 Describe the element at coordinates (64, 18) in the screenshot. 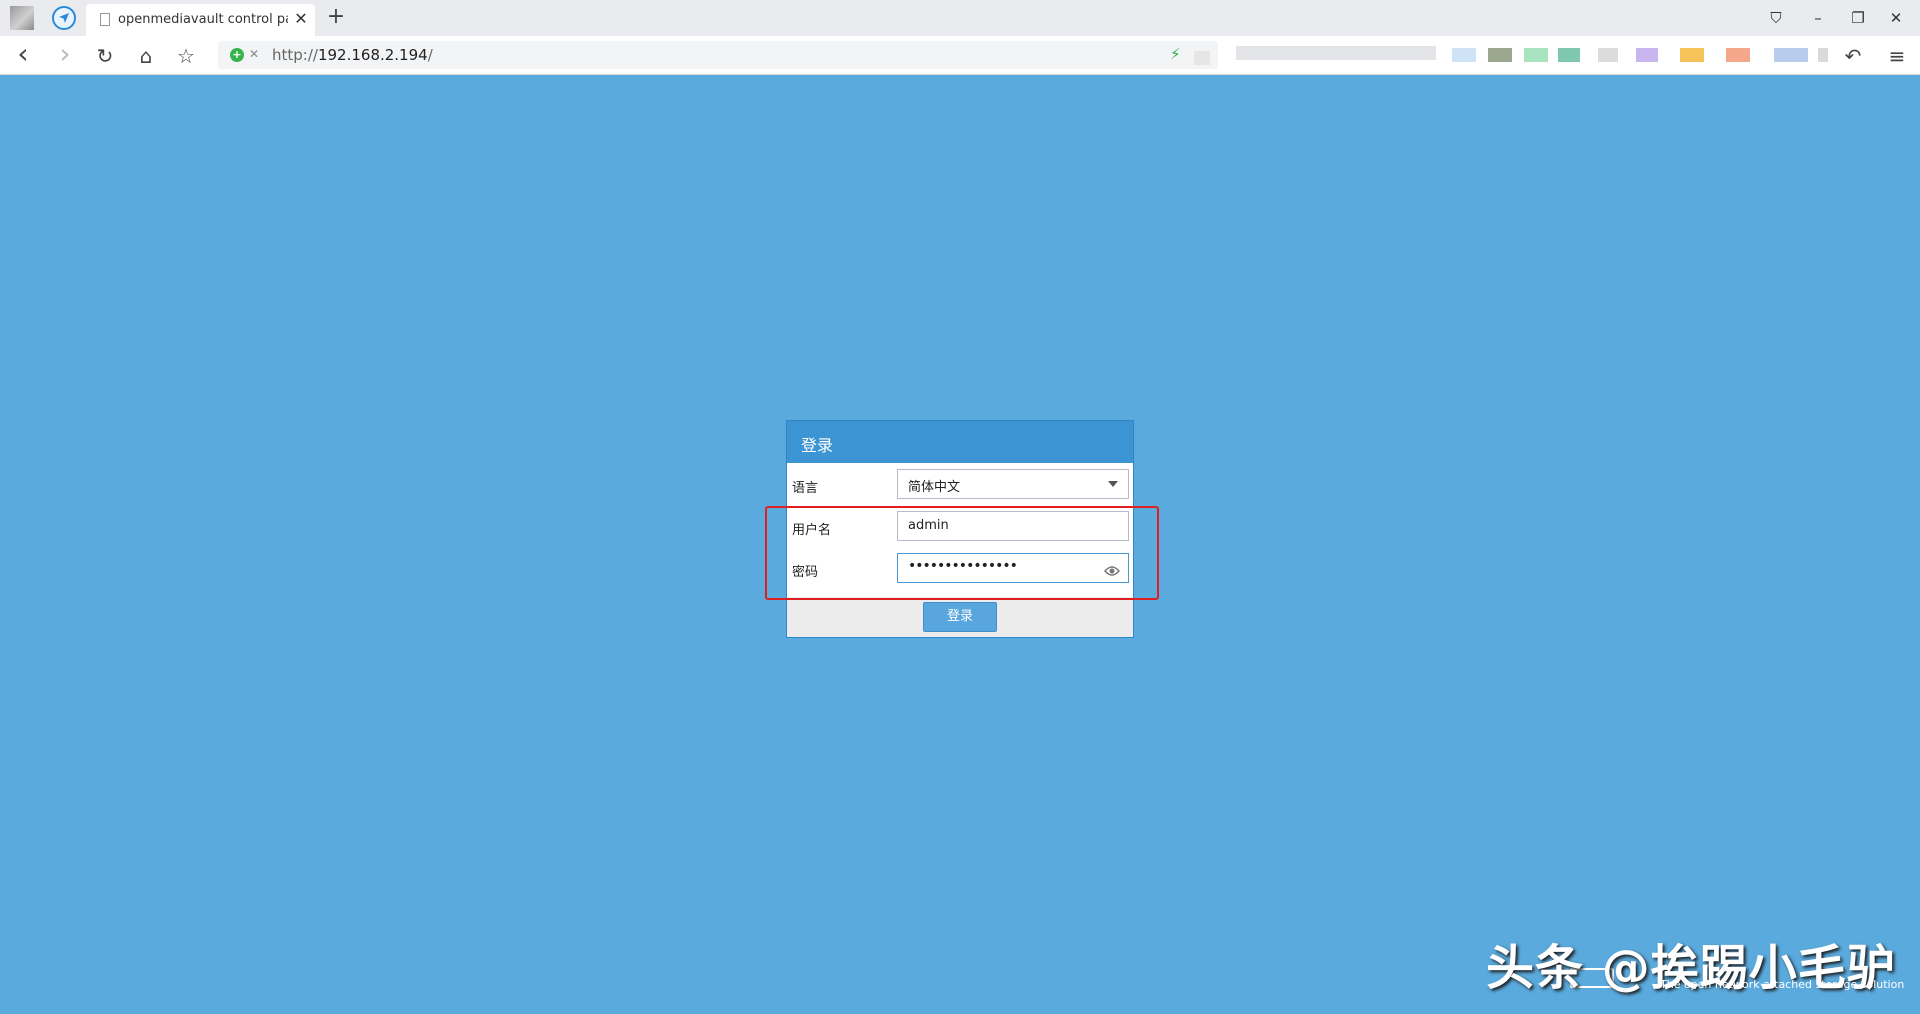

I see `navigation-icon` at that location.